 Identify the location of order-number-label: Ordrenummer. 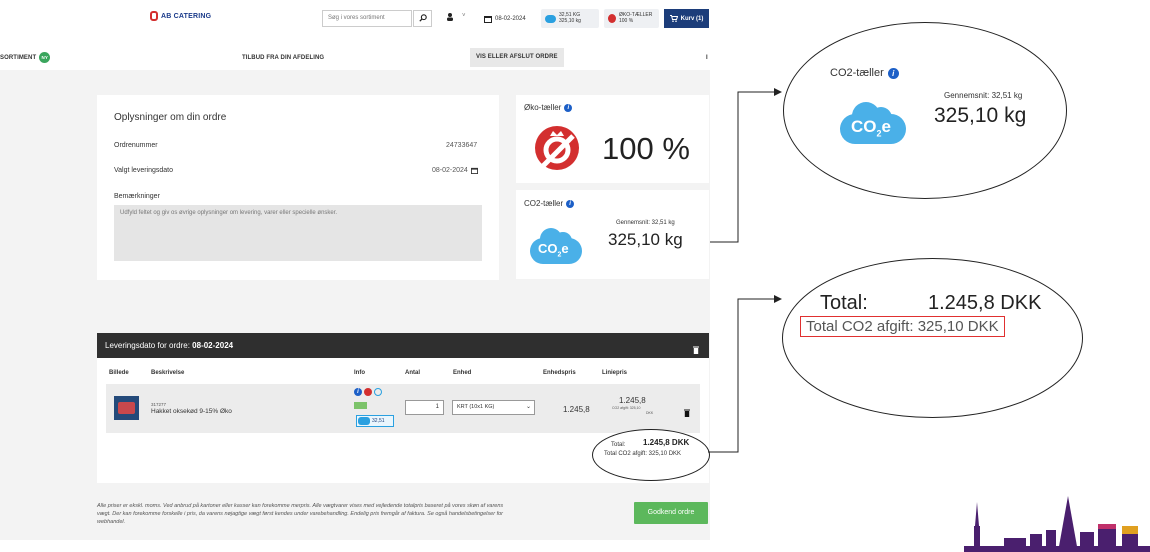
(136, 145).